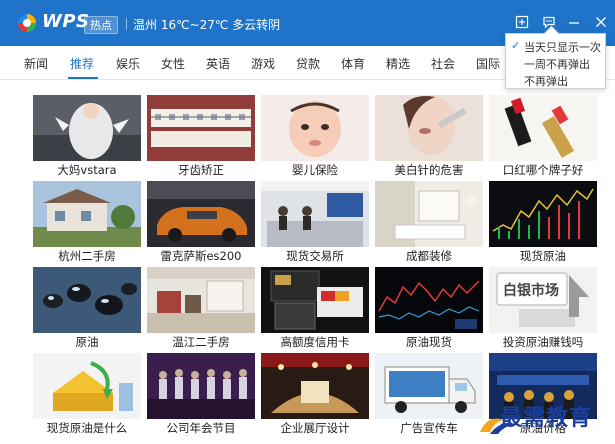 Image resolution: width=615 pixels, height=444 pixels. I want to click on tab-sports: 体育, so click(353, 63).